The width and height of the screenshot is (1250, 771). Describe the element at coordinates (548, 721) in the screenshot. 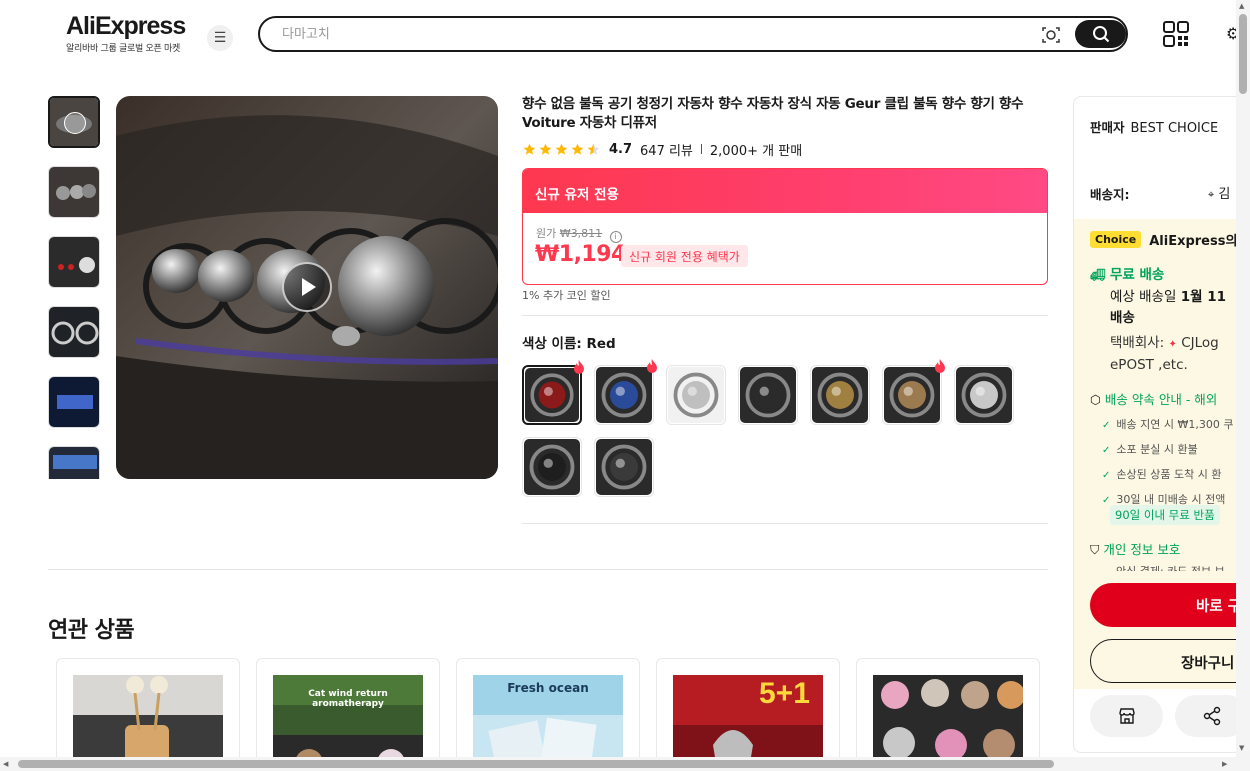

I see `related-product-image: Fresh ocean` at that location.